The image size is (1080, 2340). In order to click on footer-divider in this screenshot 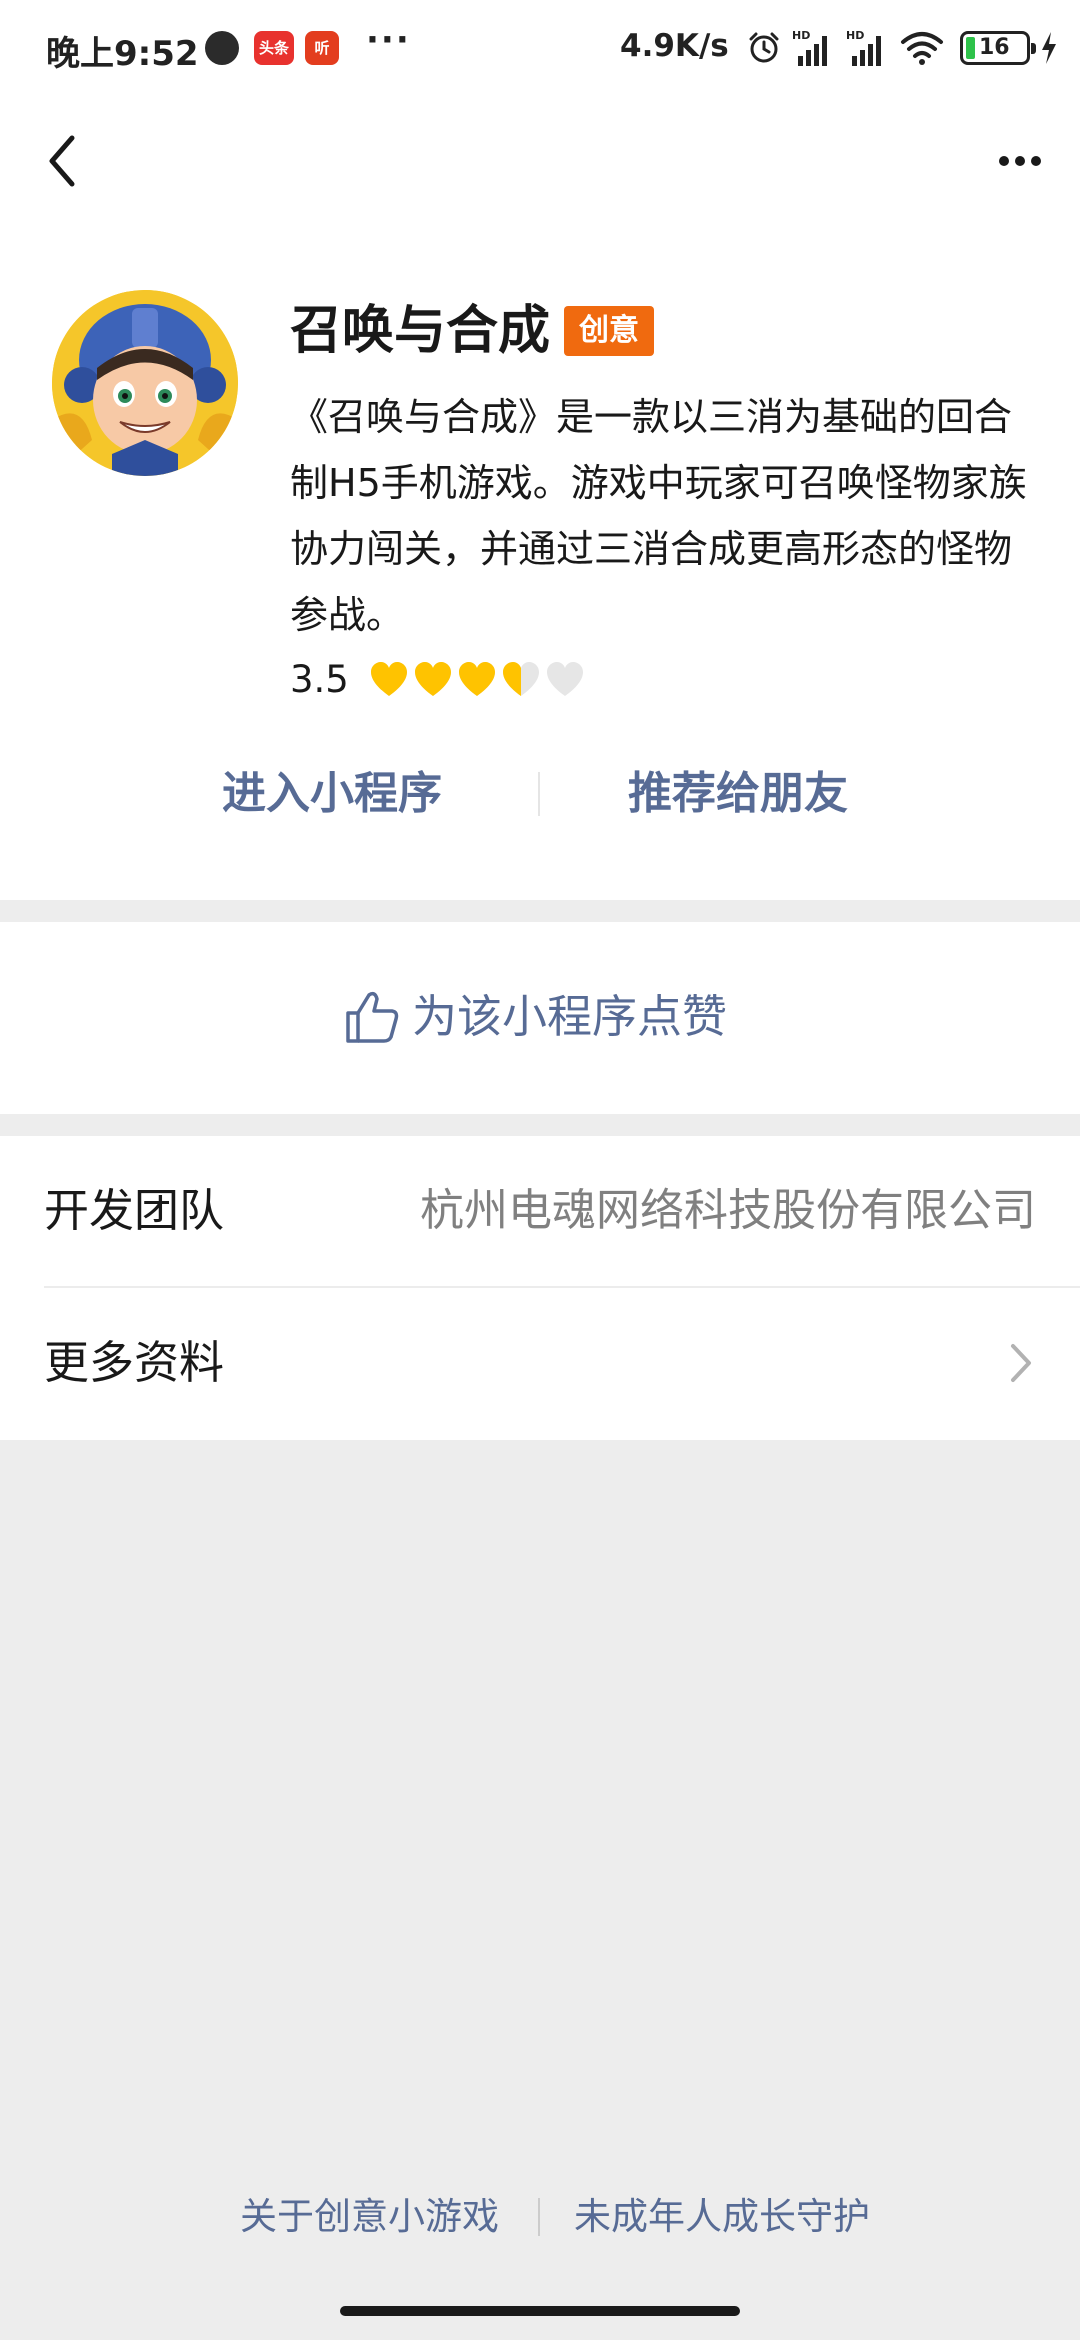, I will do `click(539, 2217)`.